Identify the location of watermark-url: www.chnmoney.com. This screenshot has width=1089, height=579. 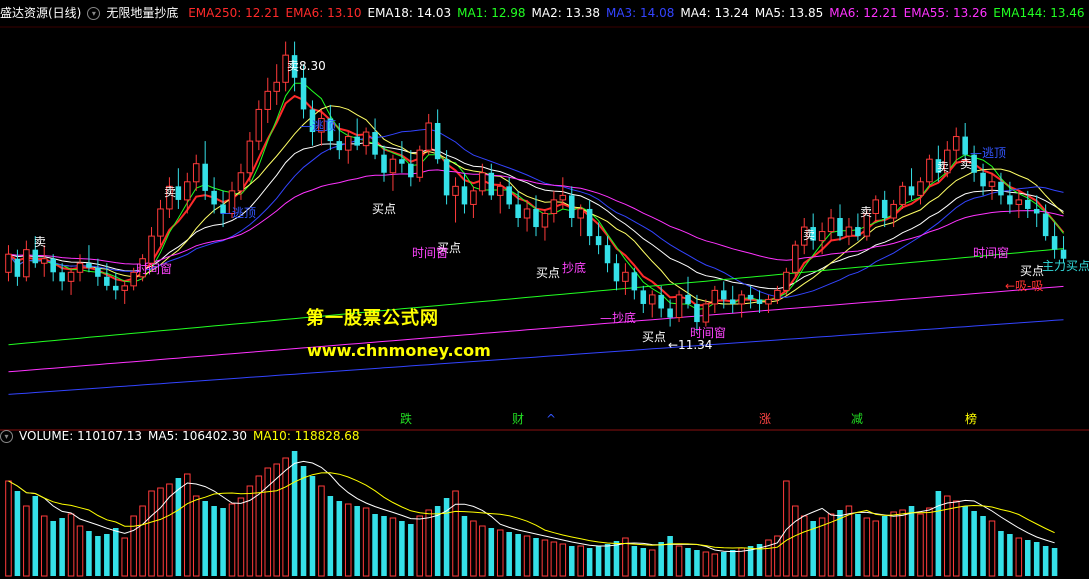
(399, 350).